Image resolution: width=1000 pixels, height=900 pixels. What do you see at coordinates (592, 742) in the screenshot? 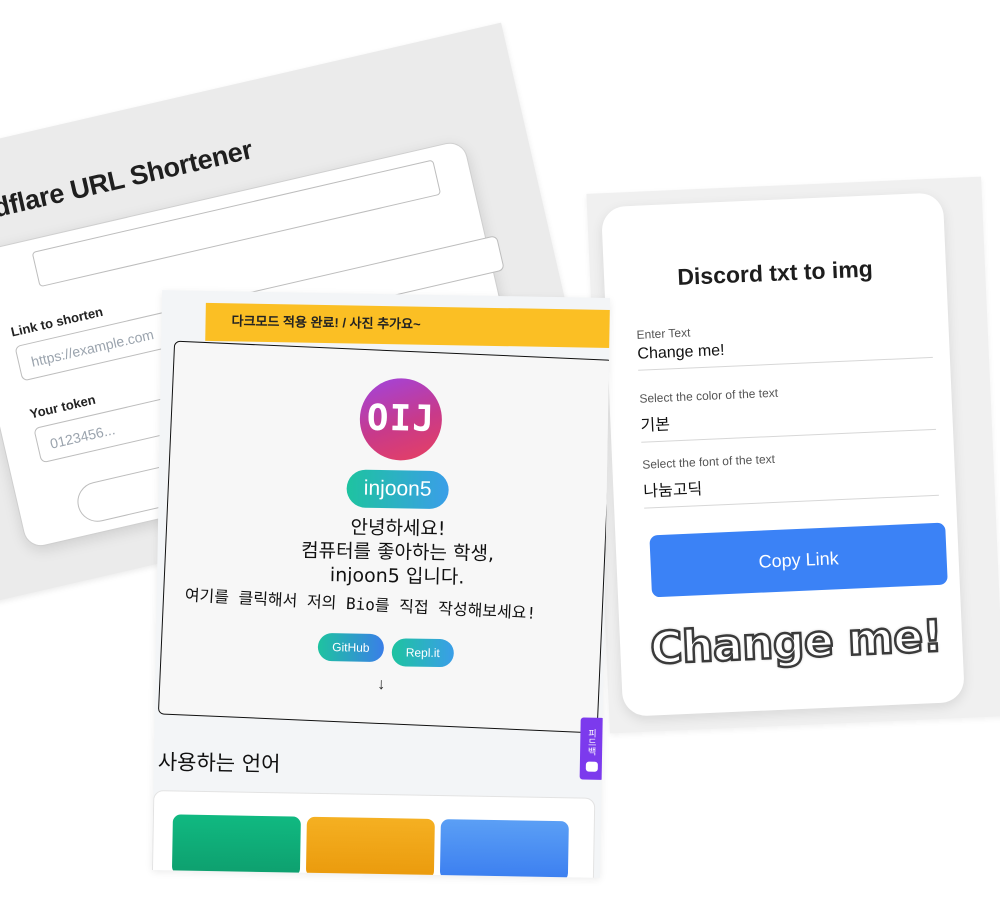
I see `feedback-label: 피드백` at bounding box center [592, 742].